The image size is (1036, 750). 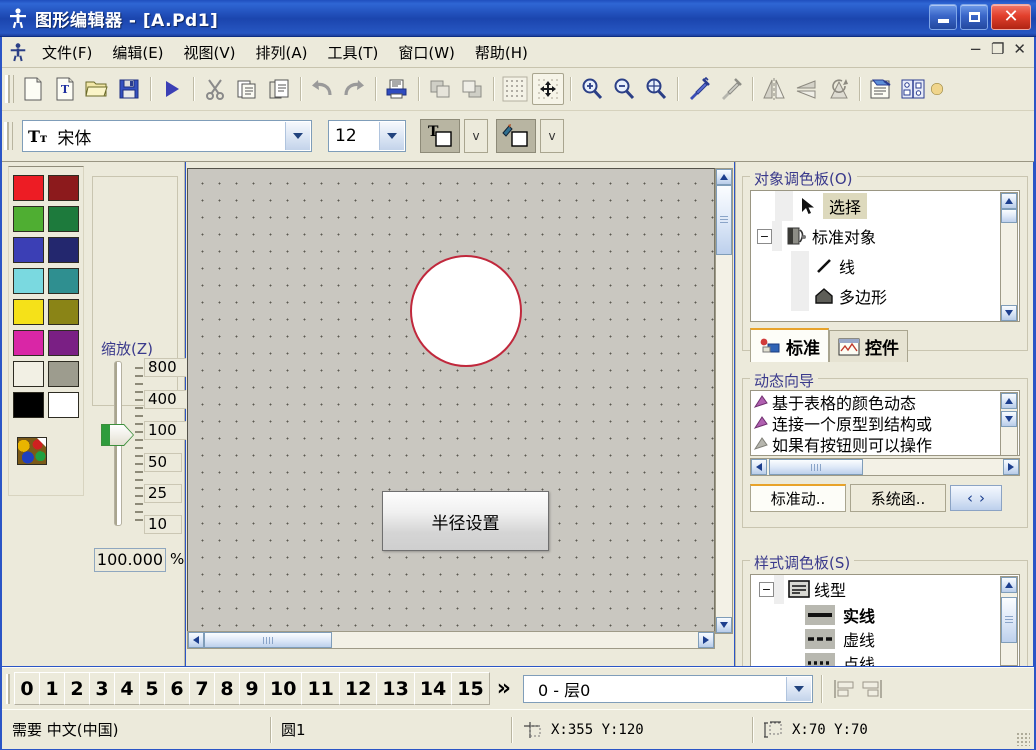 I want to click on wizard-list-vertical-scrollbar, so click(x=1009, y=423).